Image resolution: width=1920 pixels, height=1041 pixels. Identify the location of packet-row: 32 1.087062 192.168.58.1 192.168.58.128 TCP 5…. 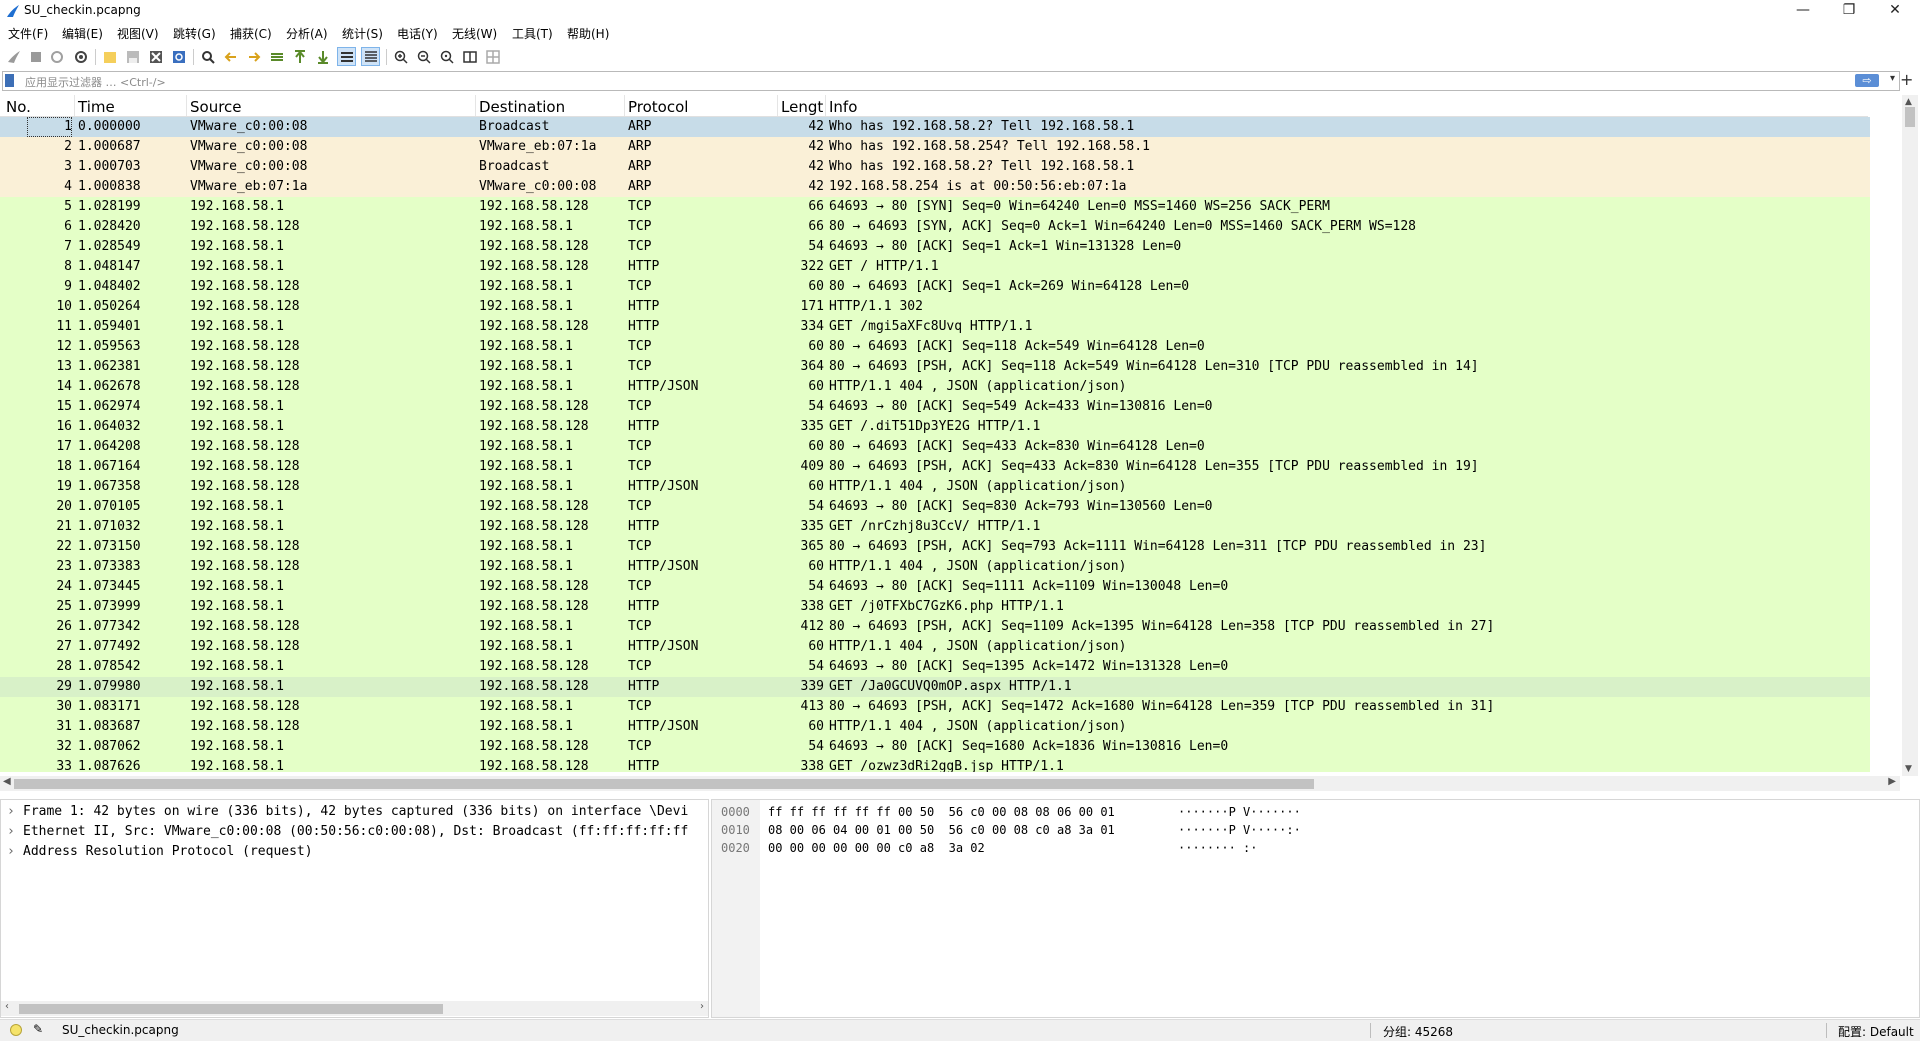
(935, 747).